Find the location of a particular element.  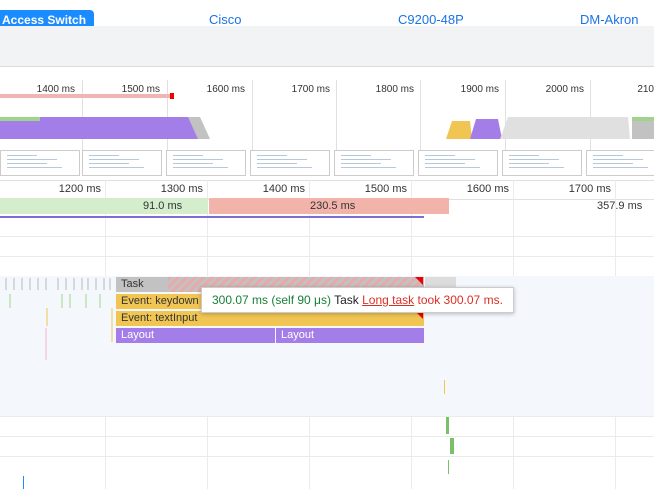

tooltip-long-task-text: took 300.07 ms. is located at coordinates (460, 300).